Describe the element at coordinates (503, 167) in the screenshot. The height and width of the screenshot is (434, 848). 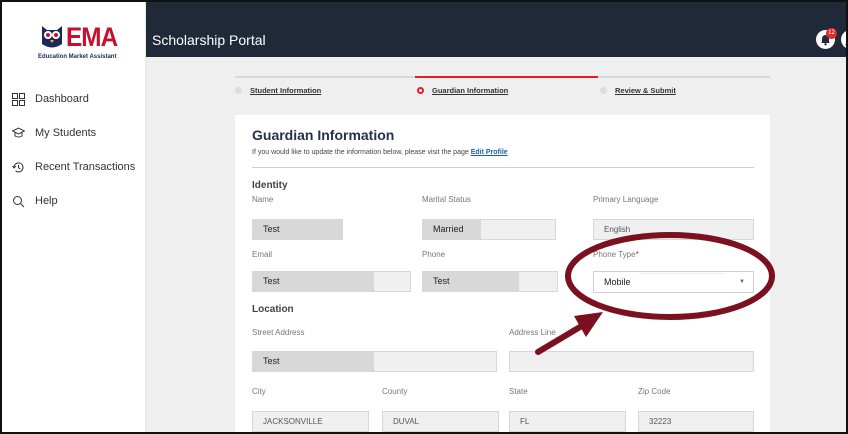
I see `divider` at that location.